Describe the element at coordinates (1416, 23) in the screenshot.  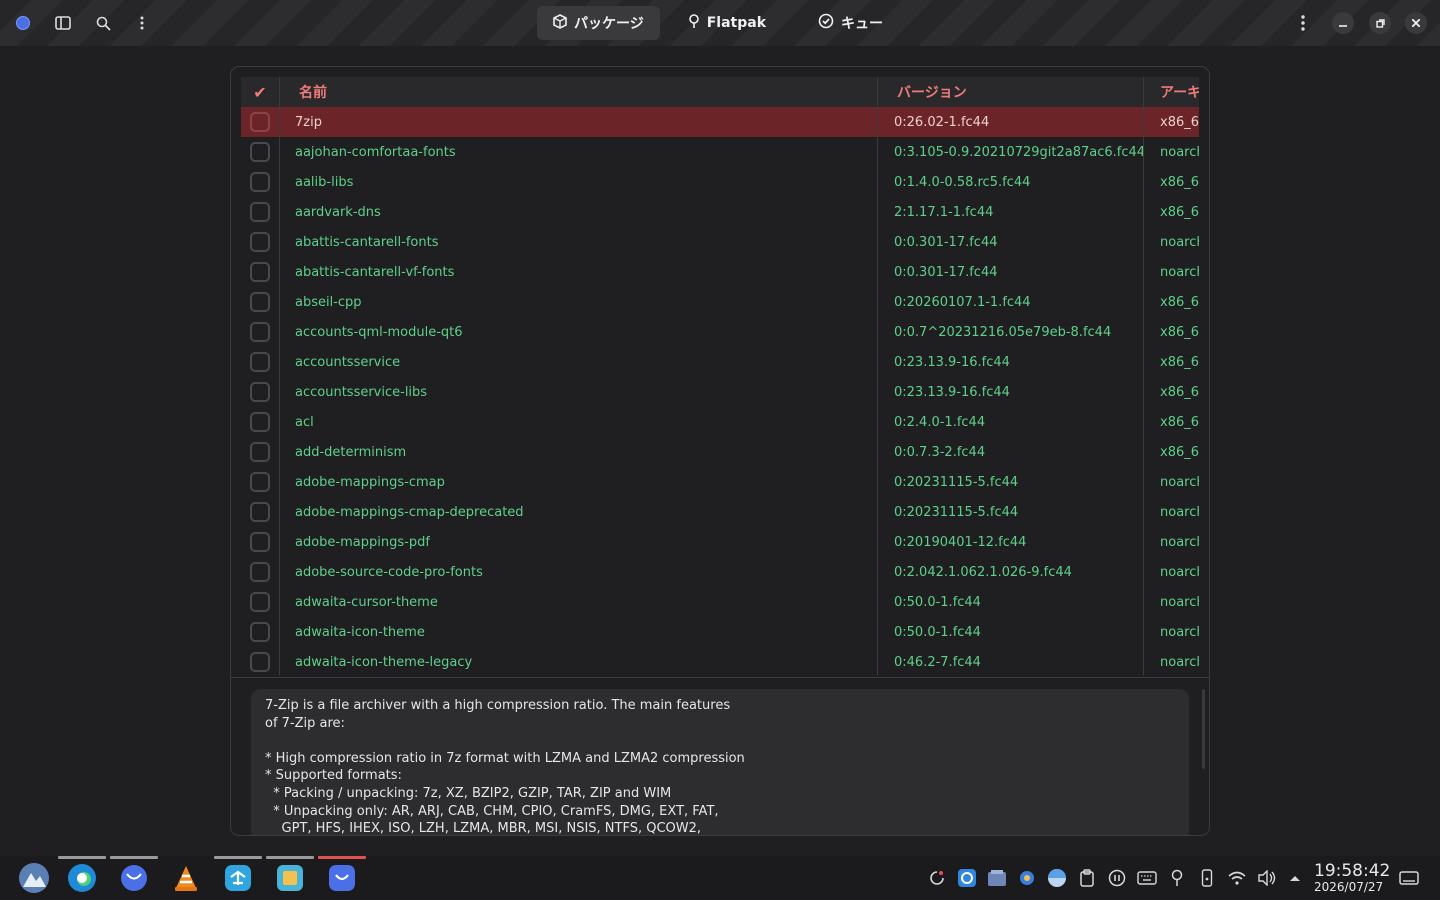
I see `close-icon` at that location.